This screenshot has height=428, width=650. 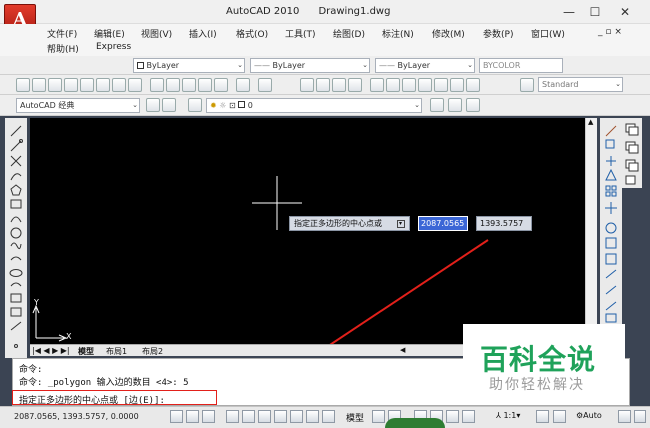 What do you see at coordinates (173, 85) in the screenshot?
I see `copy-icon` at bounding box center [173, 85].